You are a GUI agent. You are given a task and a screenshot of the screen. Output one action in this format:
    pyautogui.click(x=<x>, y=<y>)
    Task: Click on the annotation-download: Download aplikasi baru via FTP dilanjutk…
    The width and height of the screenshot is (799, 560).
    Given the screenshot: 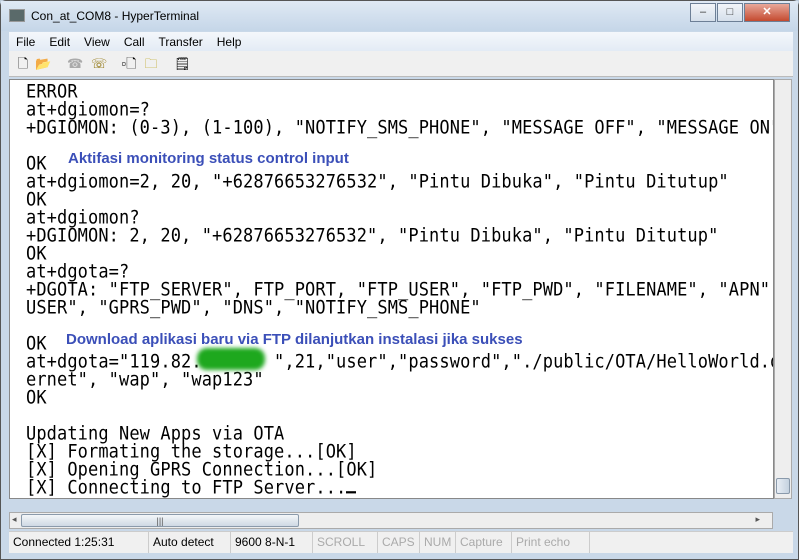 What is the action you would take?
    pyautogui.click(x=294, y=339)
    